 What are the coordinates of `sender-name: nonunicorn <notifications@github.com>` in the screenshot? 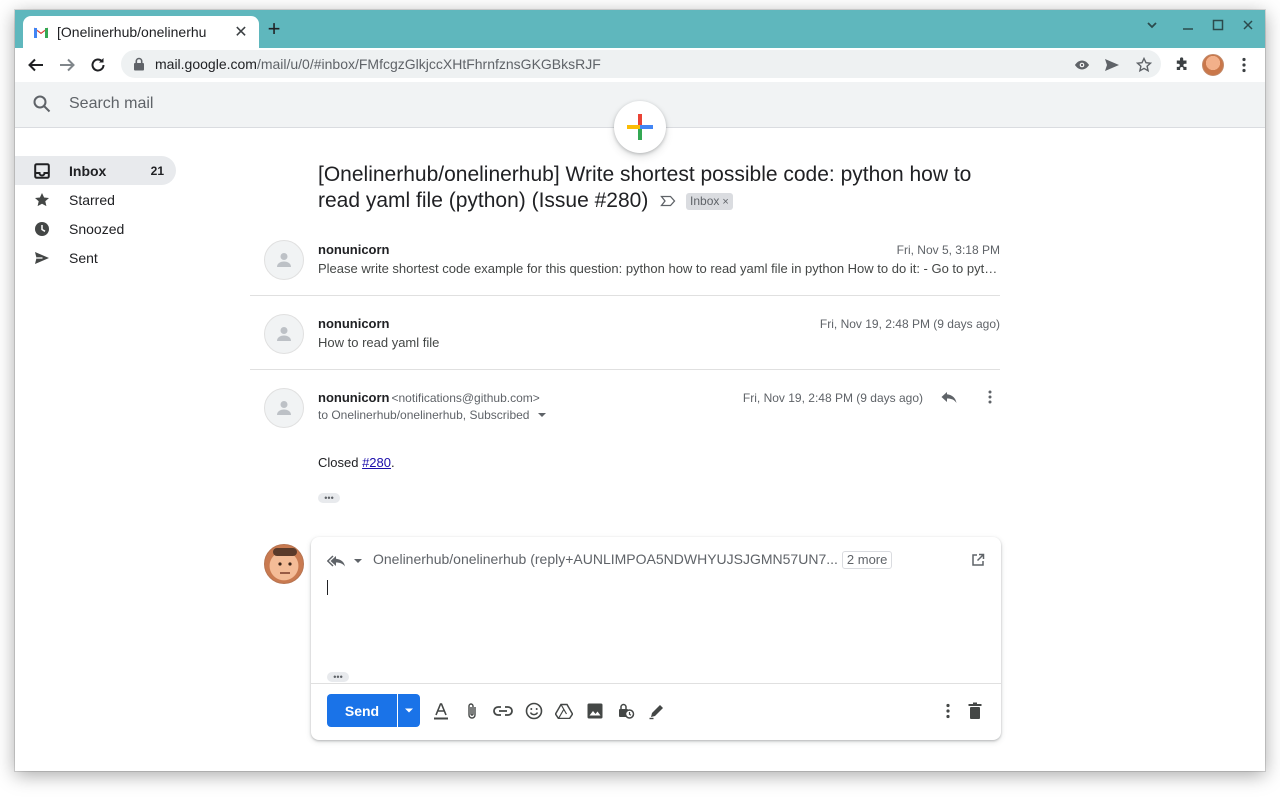 It's located at (429, 397).